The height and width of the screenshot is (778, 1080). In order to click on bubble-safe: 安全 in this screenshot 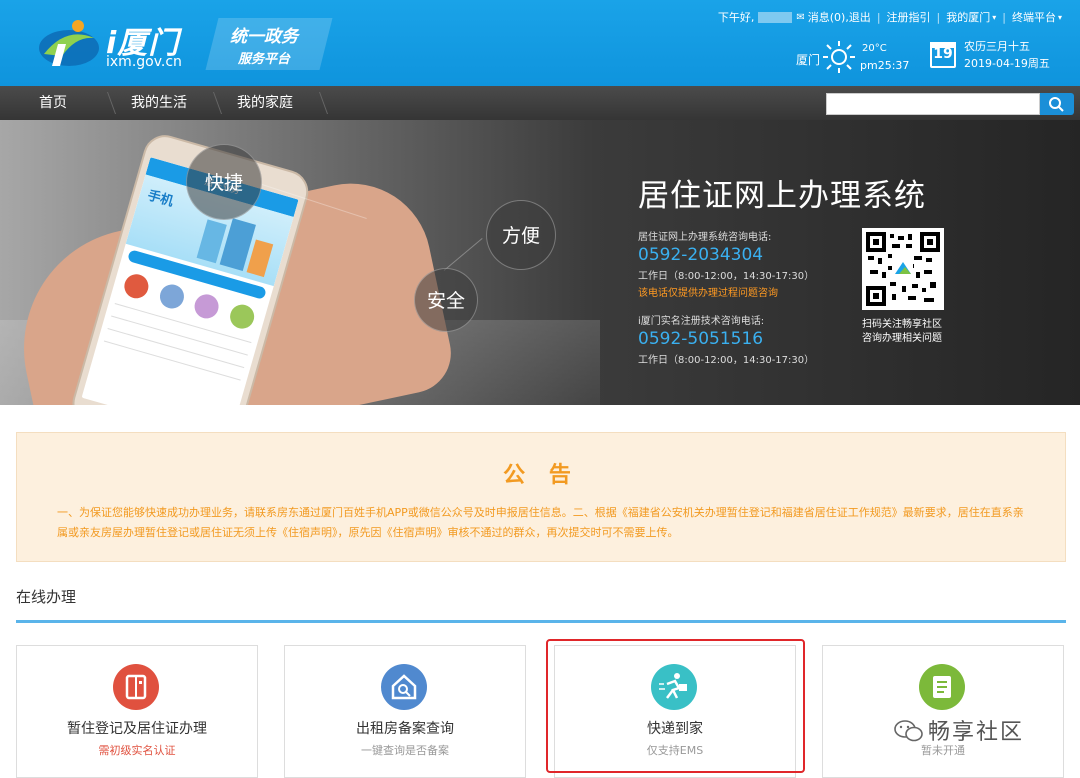, I will do `click(446, 300)`.